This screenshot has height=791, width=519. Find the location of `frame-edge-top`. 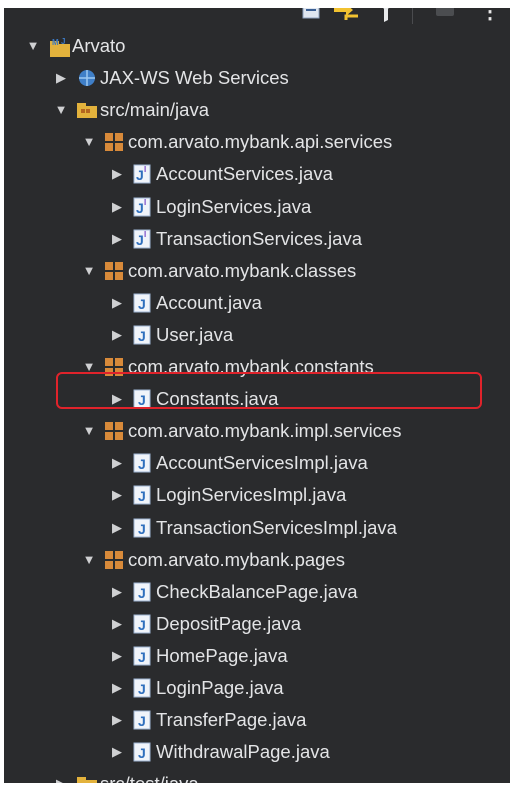

frame-edge-top is located at coordinates (259, 4).